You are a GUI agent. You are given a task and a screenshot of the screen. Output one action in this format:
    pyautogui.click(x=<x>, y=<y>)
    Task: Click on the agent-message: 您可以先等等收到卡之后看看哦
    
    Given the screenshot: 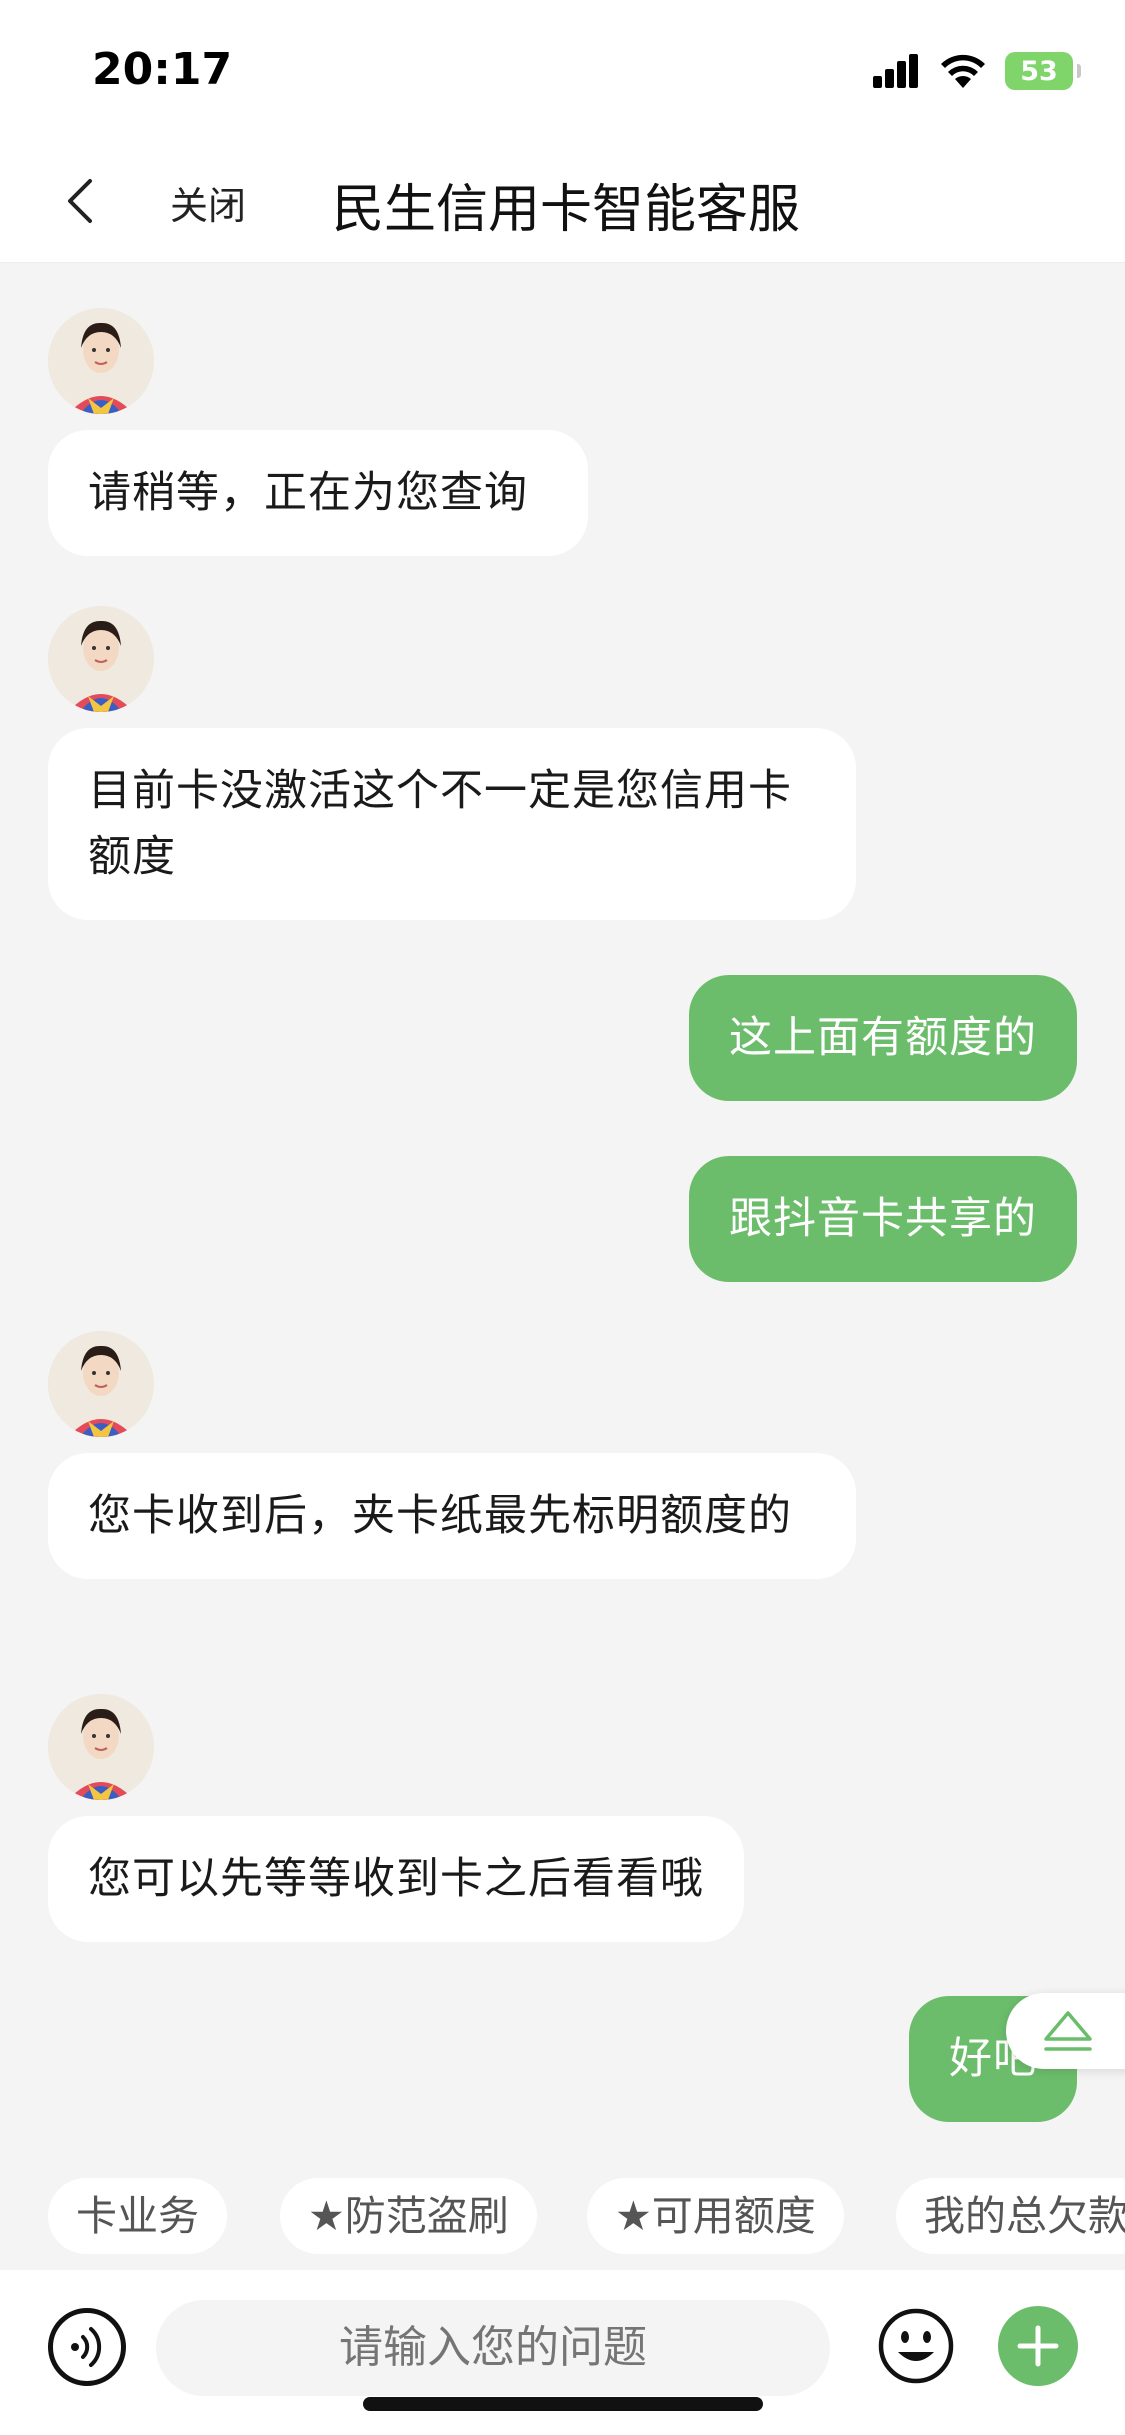 What is the action you would take?
    pyautogui.click(x=396, y=1879)
    